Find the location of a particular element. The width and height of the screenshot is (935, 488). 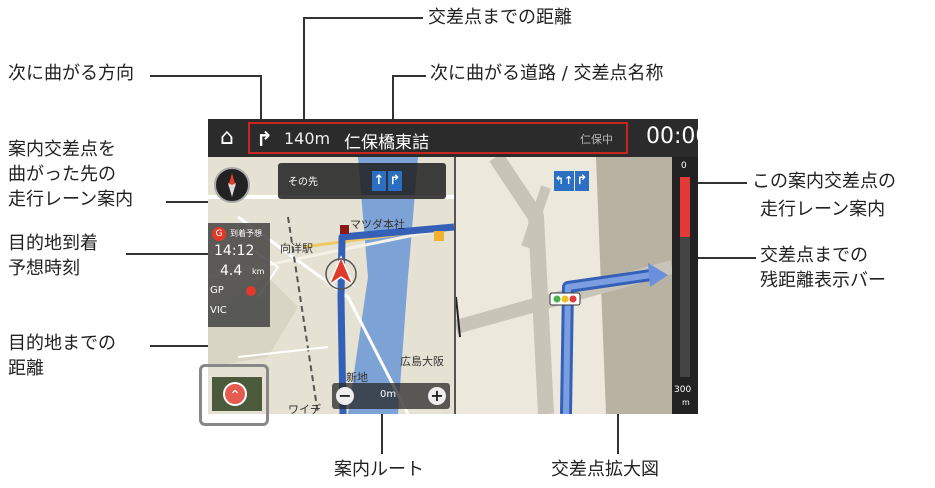

remaining-distance-bar: 0 300 m is located at coordinates (685, 285).